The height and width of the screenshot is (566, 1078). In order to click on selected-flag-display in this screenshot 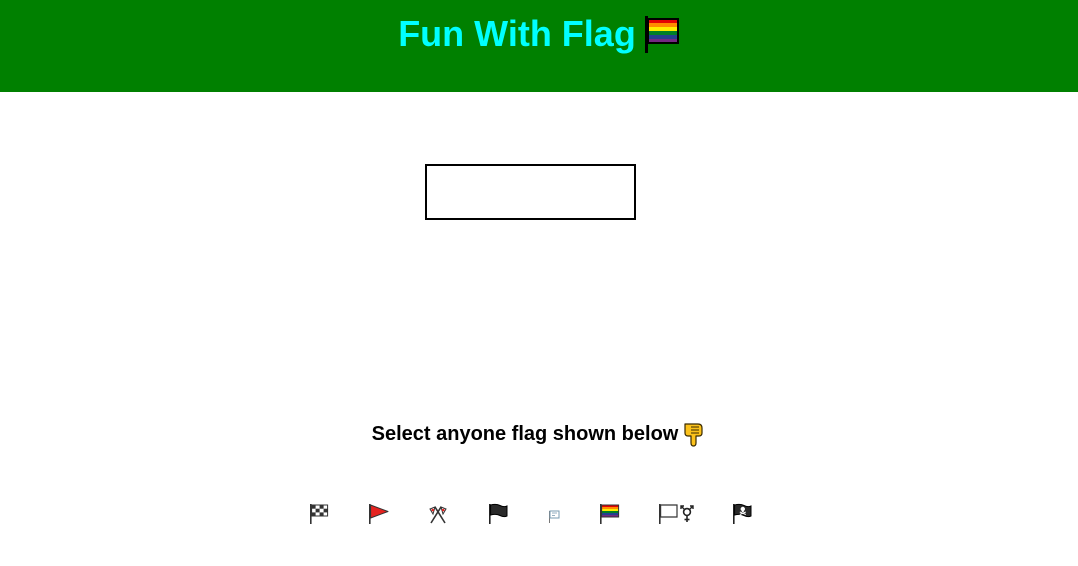, I will do `click(530, 192)`.